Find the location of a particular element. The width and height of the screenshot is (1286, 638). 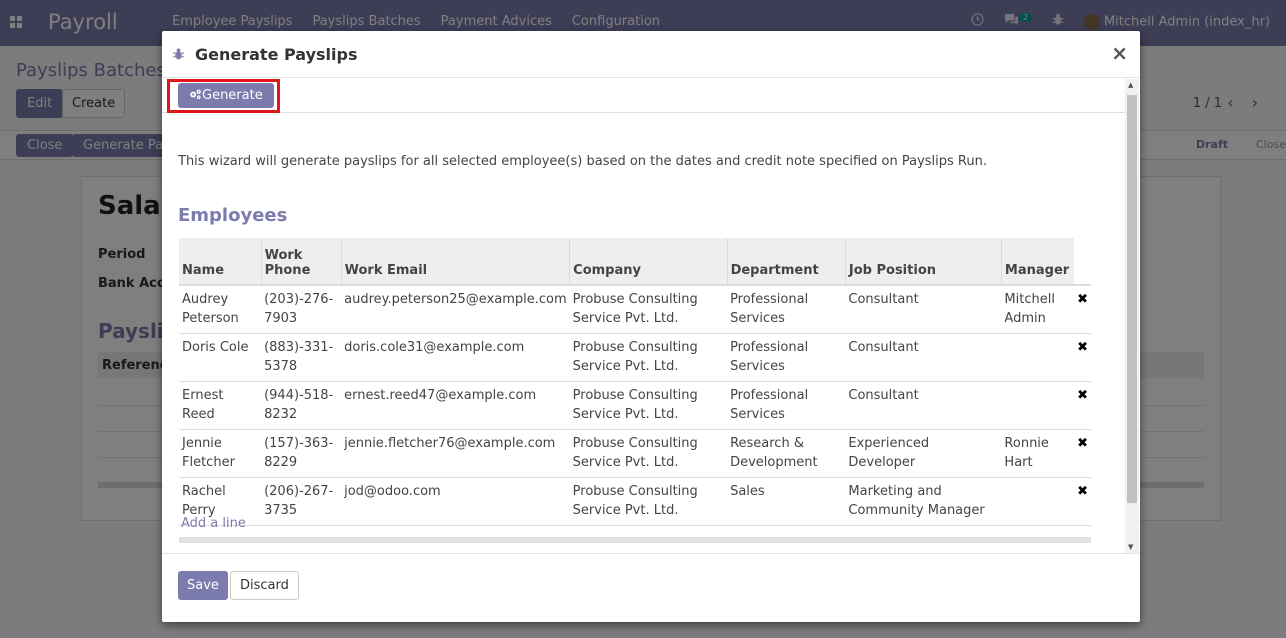

col-work-email: Work Email is located at coordinates (455, 262).